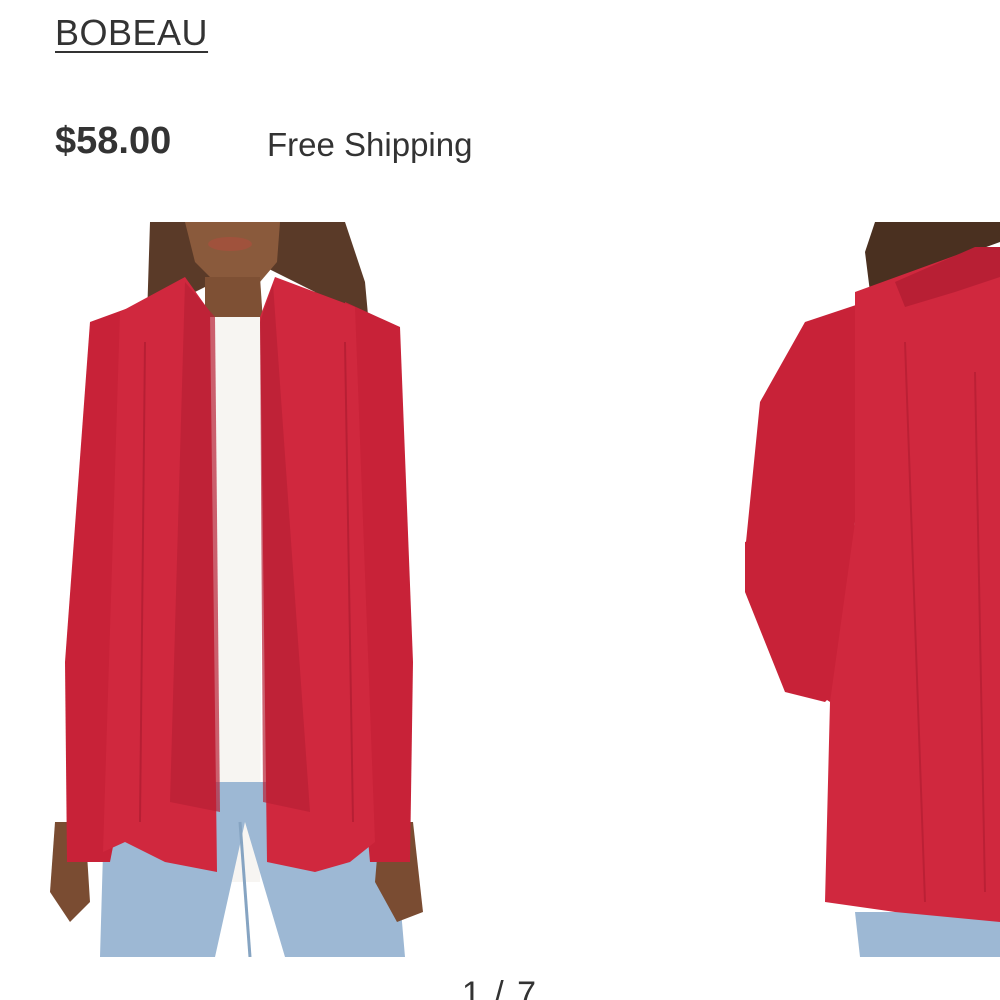  What do you see at coordinates (528, 987) in the screenshot?
I see `pager-total: 7` at bounding box center [528, 987].